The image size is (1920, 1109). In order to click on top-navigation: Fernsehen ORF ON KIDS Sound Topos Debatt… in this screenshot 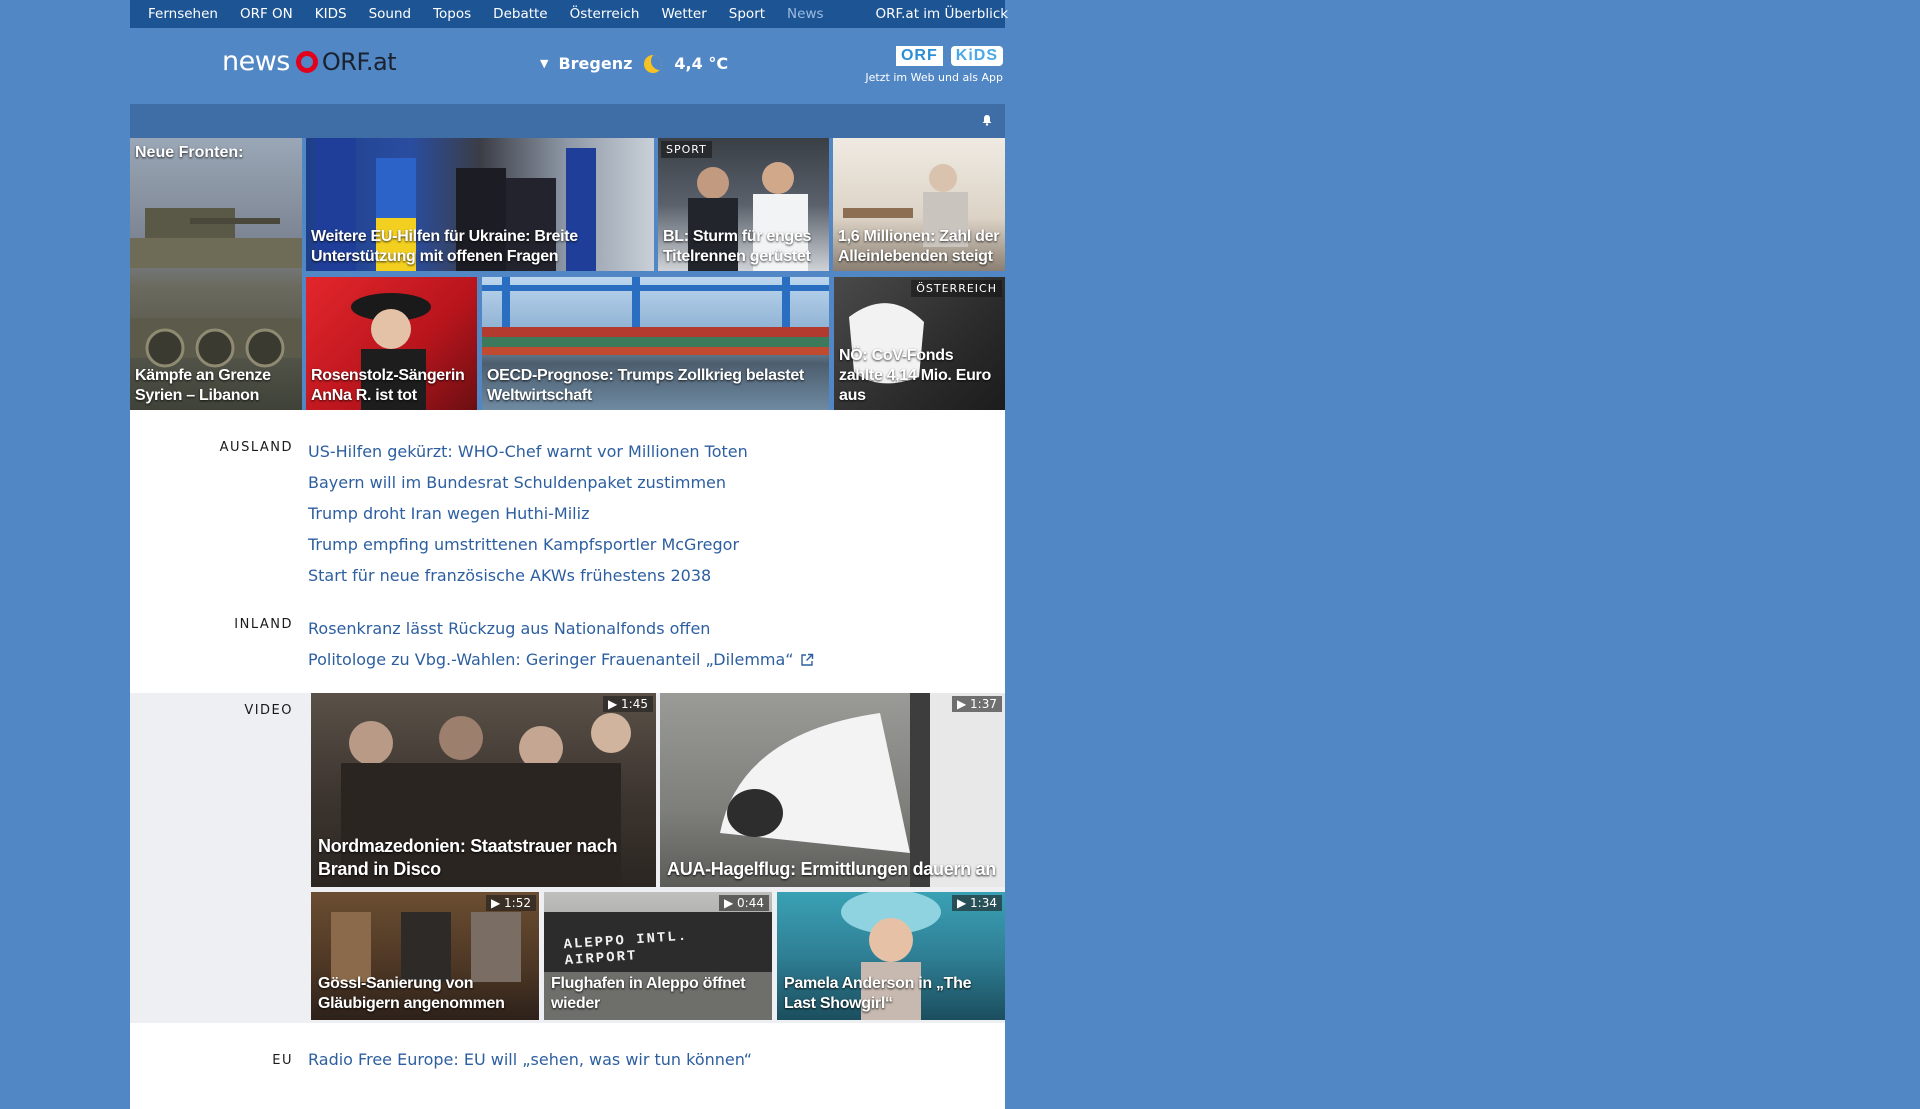, I will do `click(569, 14)`.